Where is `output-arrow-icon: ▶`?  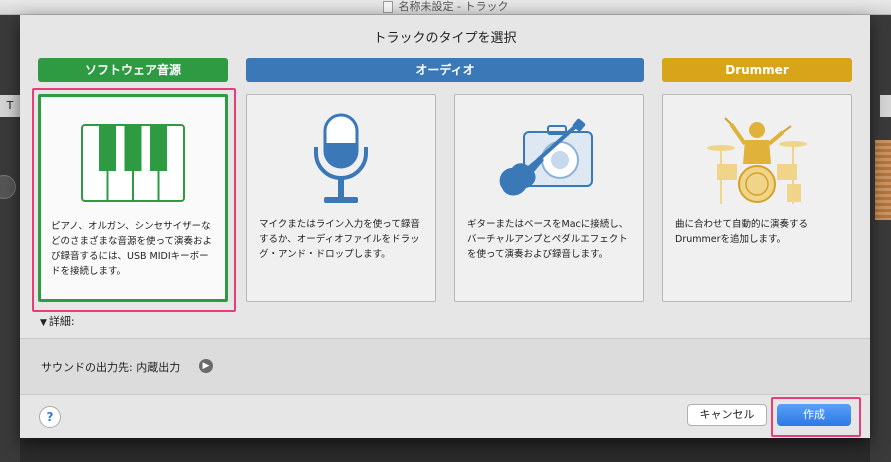
output-arrow-icon: ▶ is located at coordinates (206, 366).